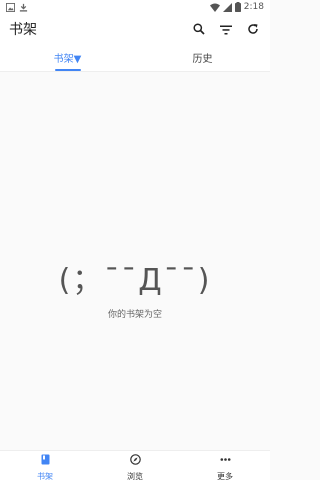 This screenshot has width=320, height=480. I want to click on refresh-button, so click(253, 29).